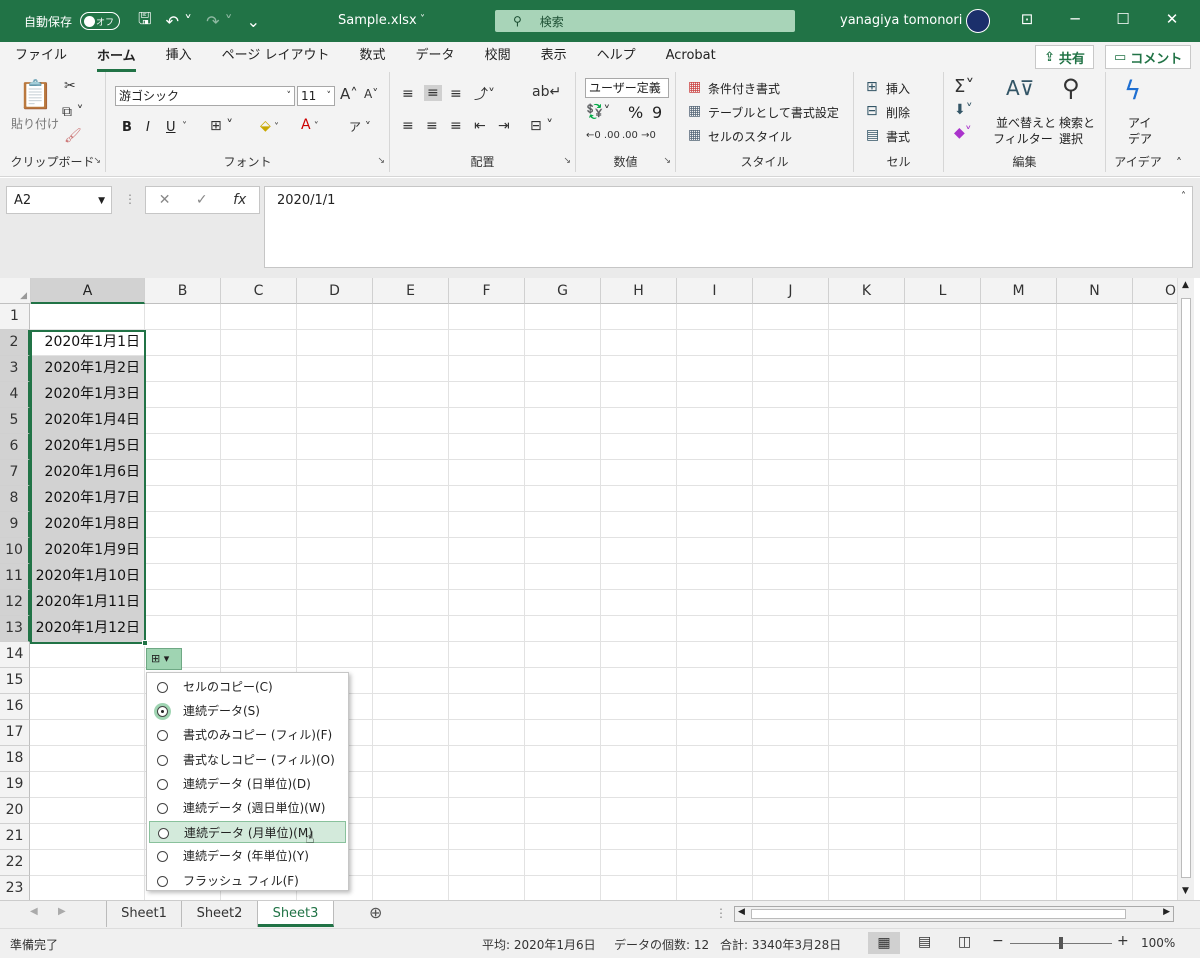  What do you see at coordinates (179, 57) in the screenshot?
I see `tab-2: 挿入` at bounding box center [179, 57].